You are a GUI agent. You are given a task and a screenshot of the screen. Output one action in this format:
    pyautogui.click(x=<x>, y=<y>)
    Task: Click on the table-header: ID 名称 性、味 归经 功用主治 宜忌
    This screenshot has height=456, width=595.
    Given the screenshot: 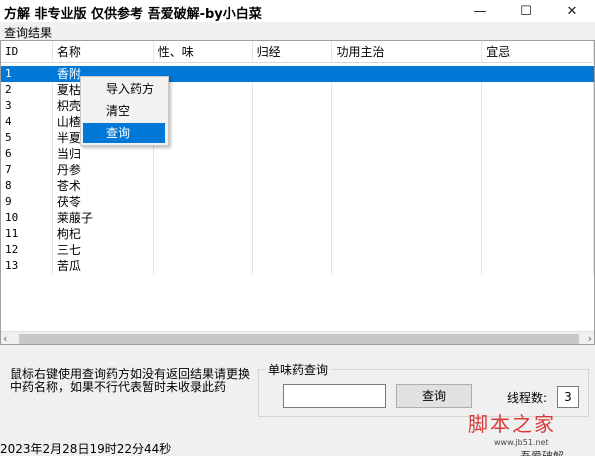 What is the action you would take?
    pyautogui.click(x=297, y=52)
    